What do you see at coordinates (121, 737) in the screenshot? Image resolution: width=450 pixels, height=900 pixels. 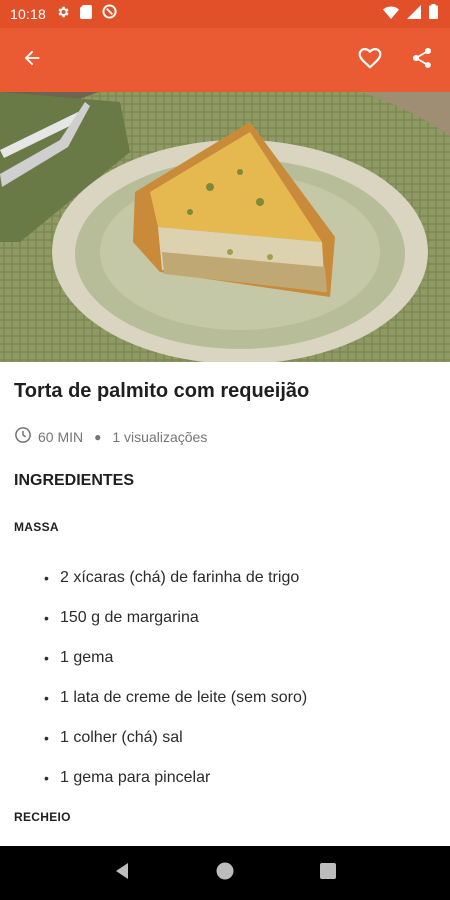 I see `ingredient-text: 1 colher (chá) sal` at bounding box center [121, 737].